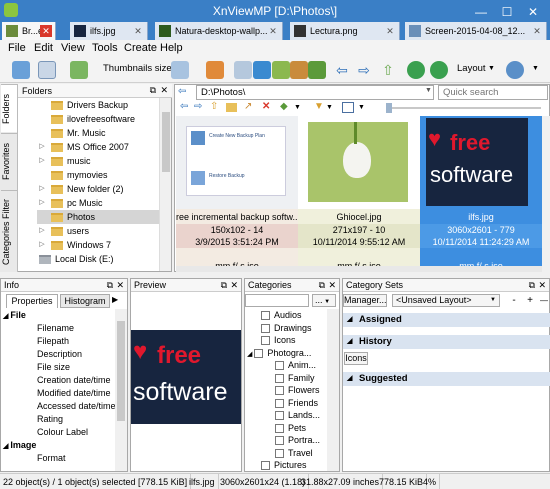  What do you see at coordinates (317, 70) in the screenshot?
I see `batch-icon` at bounding box center [317, 70].